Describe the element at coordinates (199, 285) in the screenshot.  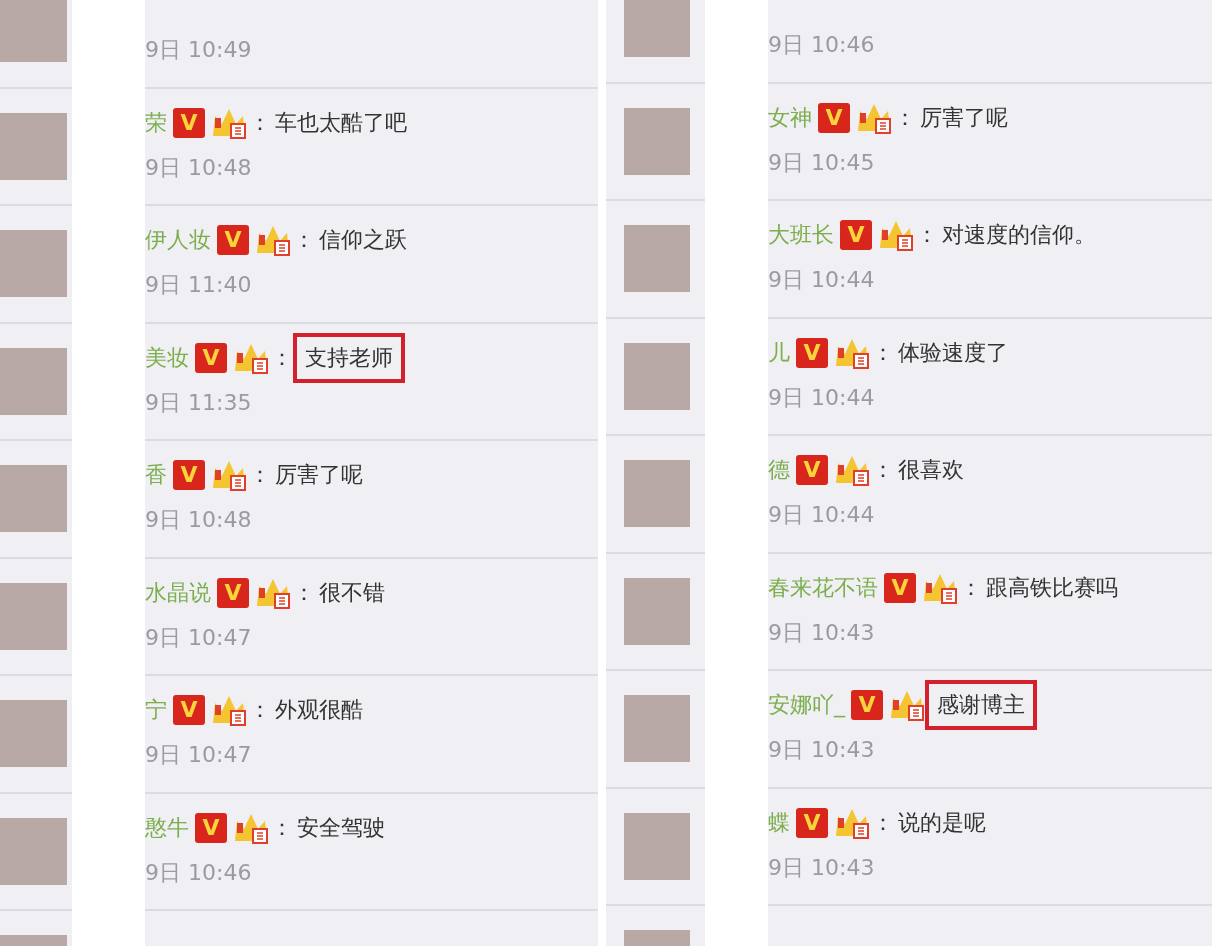
I see `comment-time: 9日 11:40` at that location.